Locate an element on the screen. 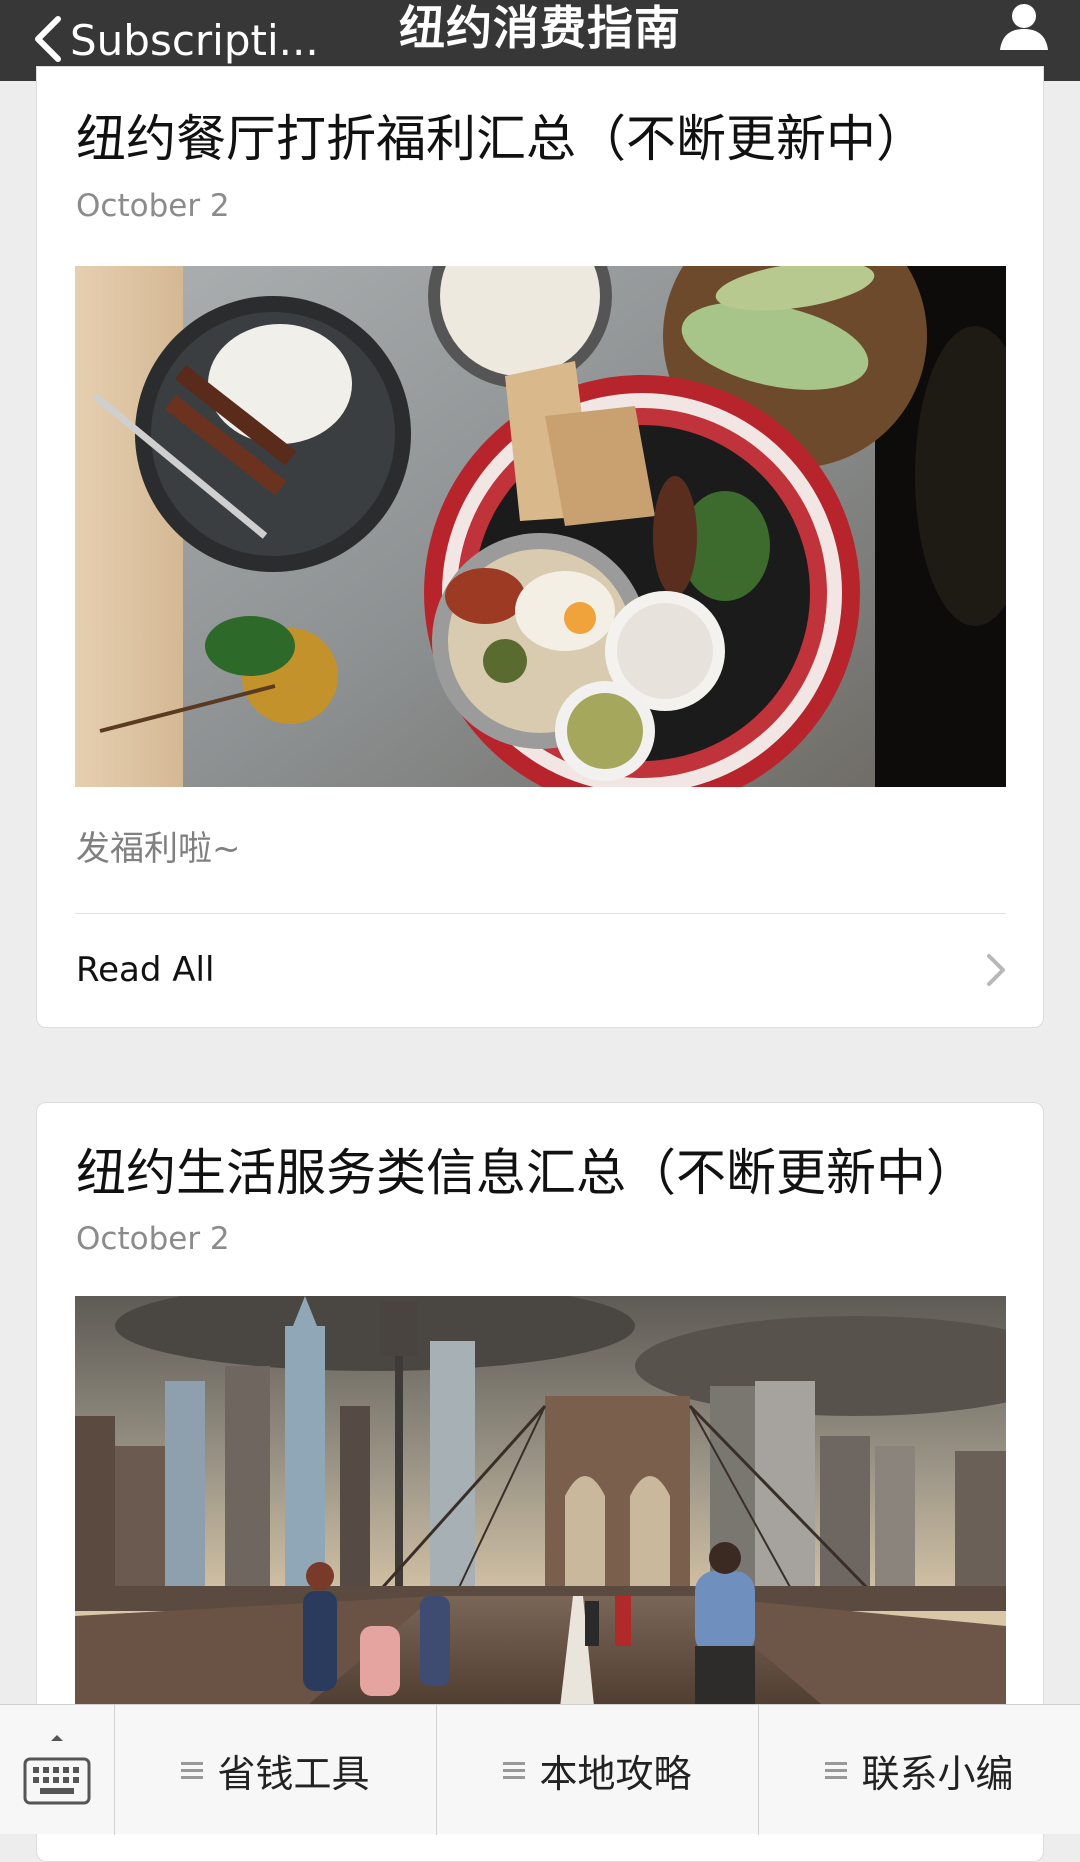 This screenshot has width=1080, height=1862. keyboard-toggle-button is located at coordinates (57, 1770).